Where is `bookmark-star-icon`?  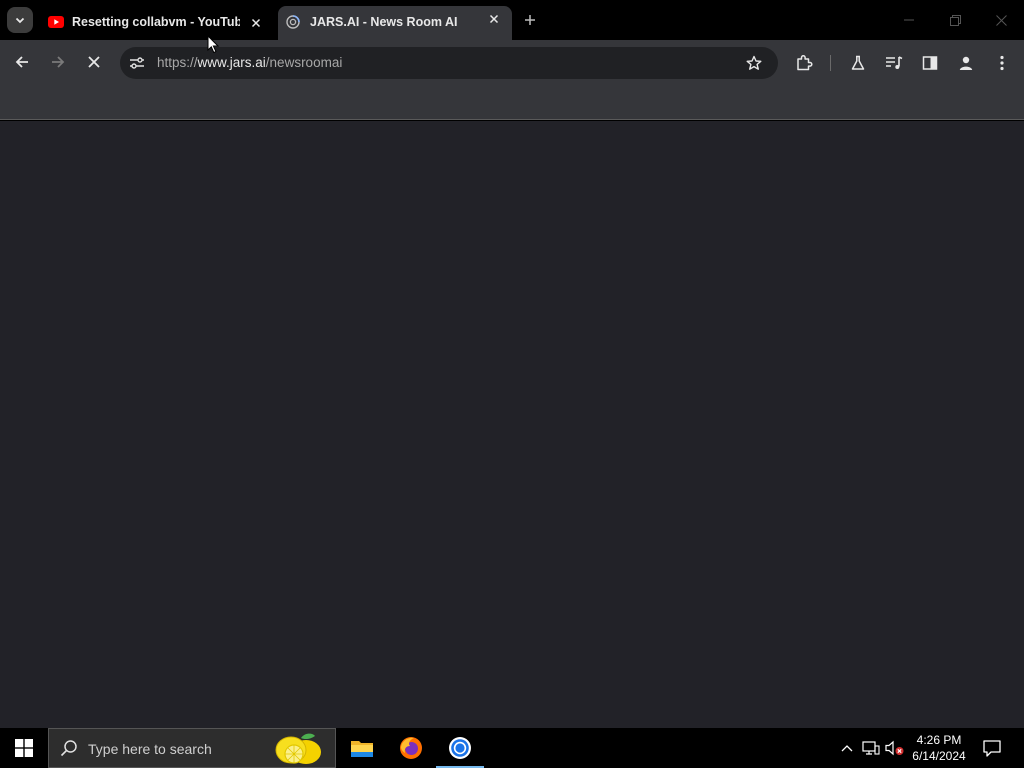
bookmark-star-icon is located at coordinates (754, 63).